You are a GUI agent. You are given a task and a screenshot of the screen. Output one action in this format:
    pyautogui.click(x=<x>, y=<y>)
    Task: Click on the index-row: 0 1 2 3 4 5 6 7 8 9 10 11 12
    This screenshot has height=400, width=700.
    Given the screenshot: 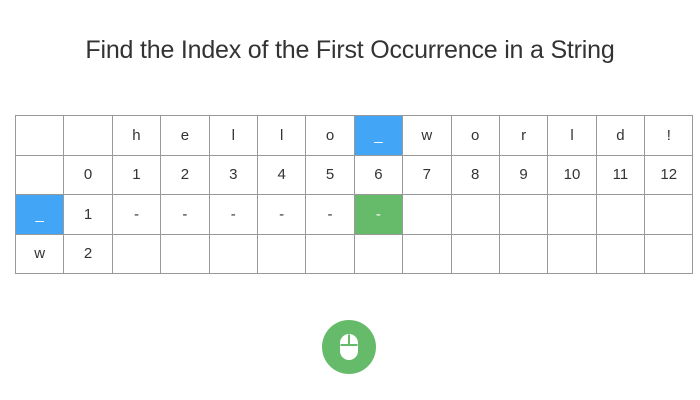 What is the action you would take?
    pyautogui.click(x=354, y=174)
    